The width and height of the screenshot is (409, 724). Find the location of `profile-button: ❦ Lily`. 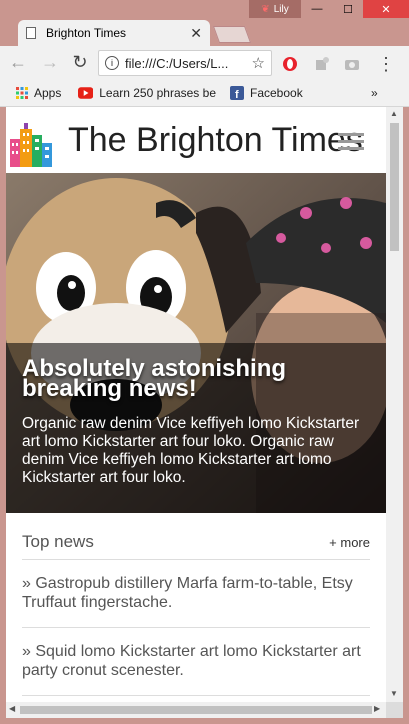

profile-button: ❦ Lily is located at coordinates (275, 9).